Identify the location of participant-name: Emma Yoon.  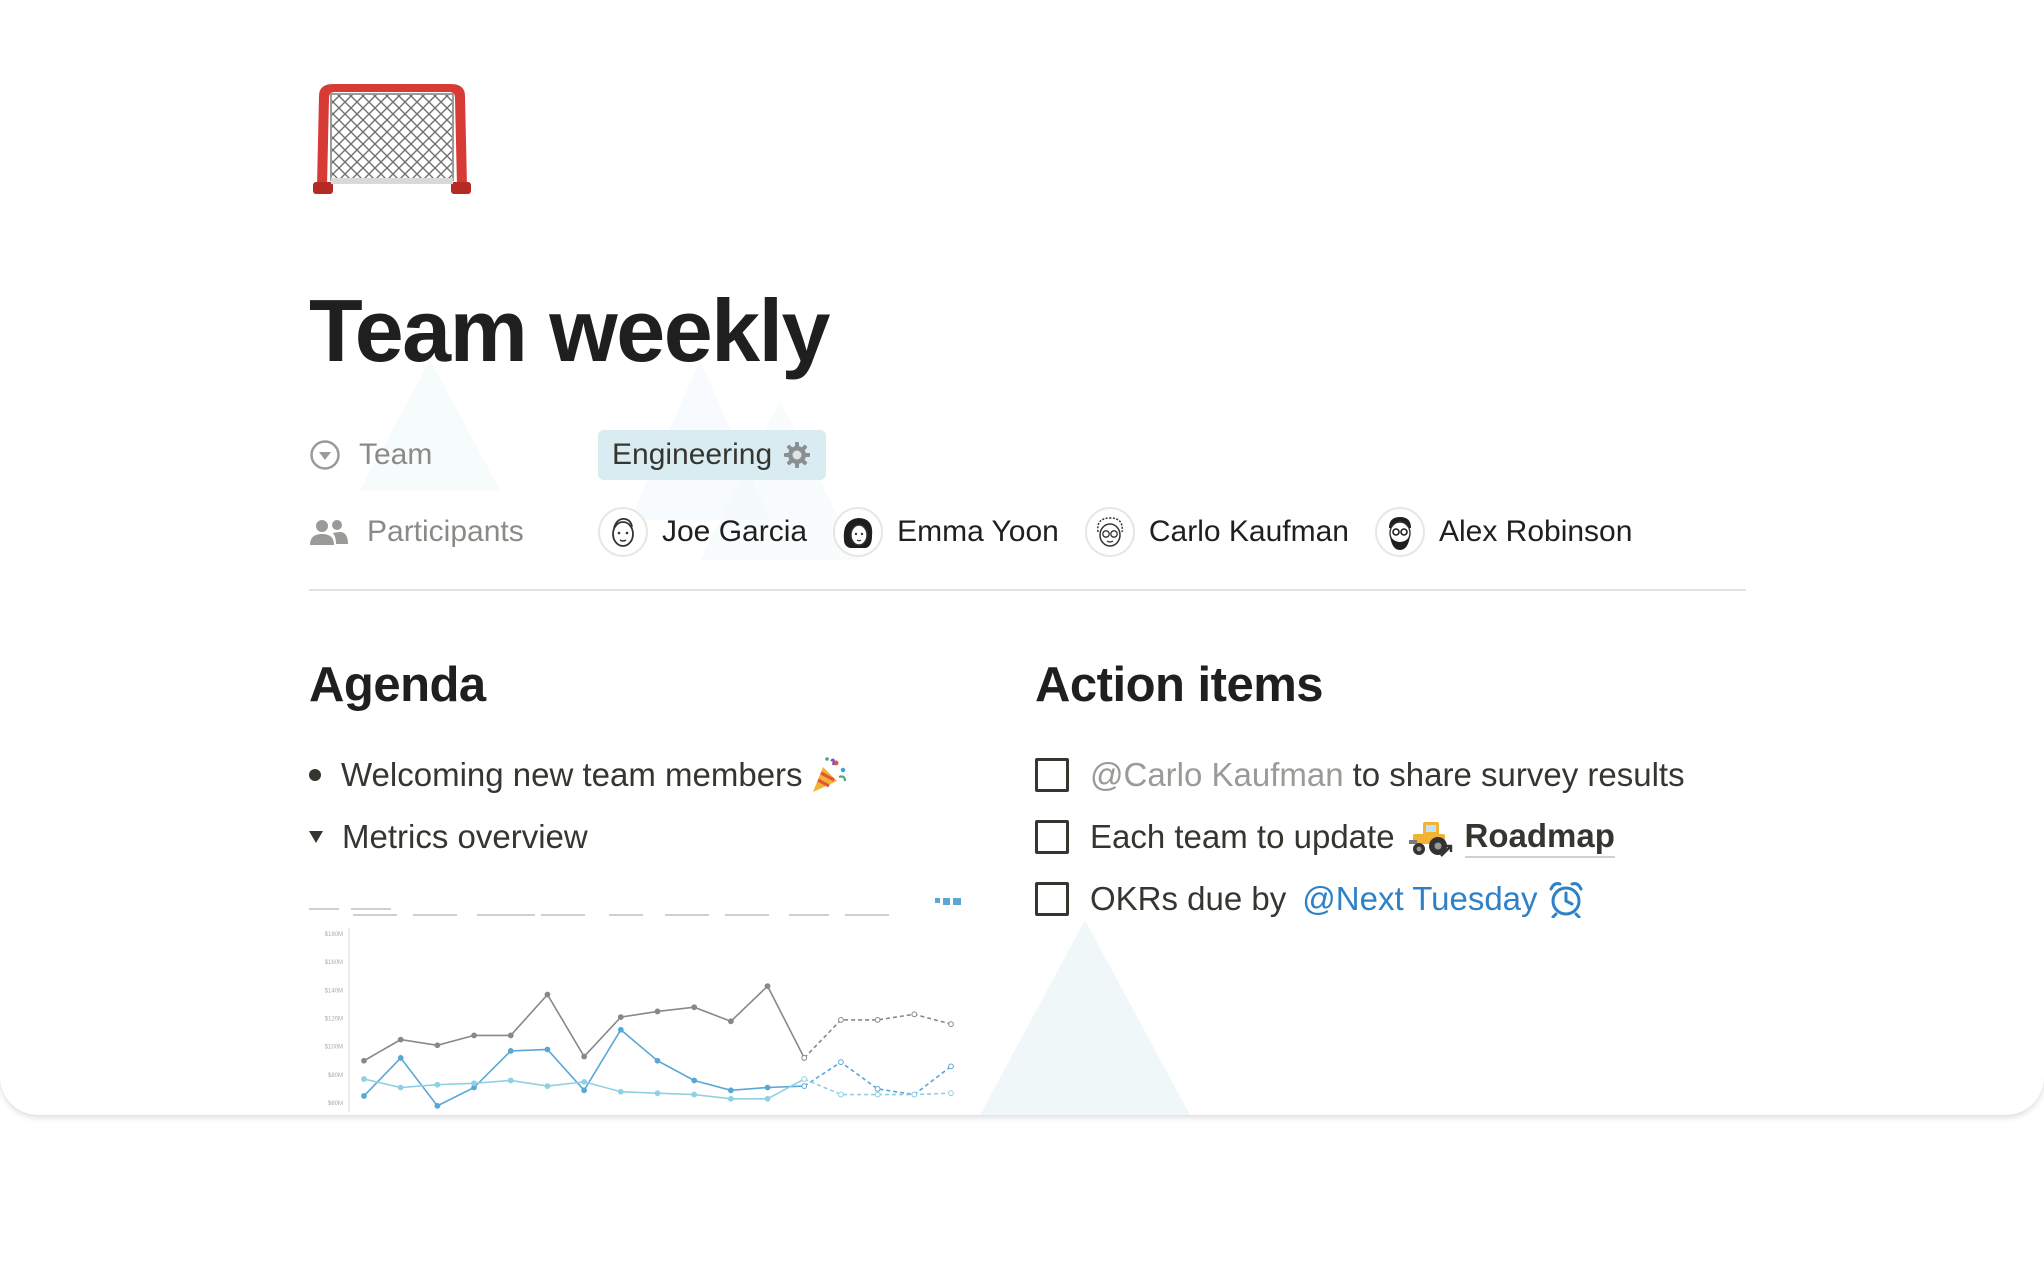
(978, 531).